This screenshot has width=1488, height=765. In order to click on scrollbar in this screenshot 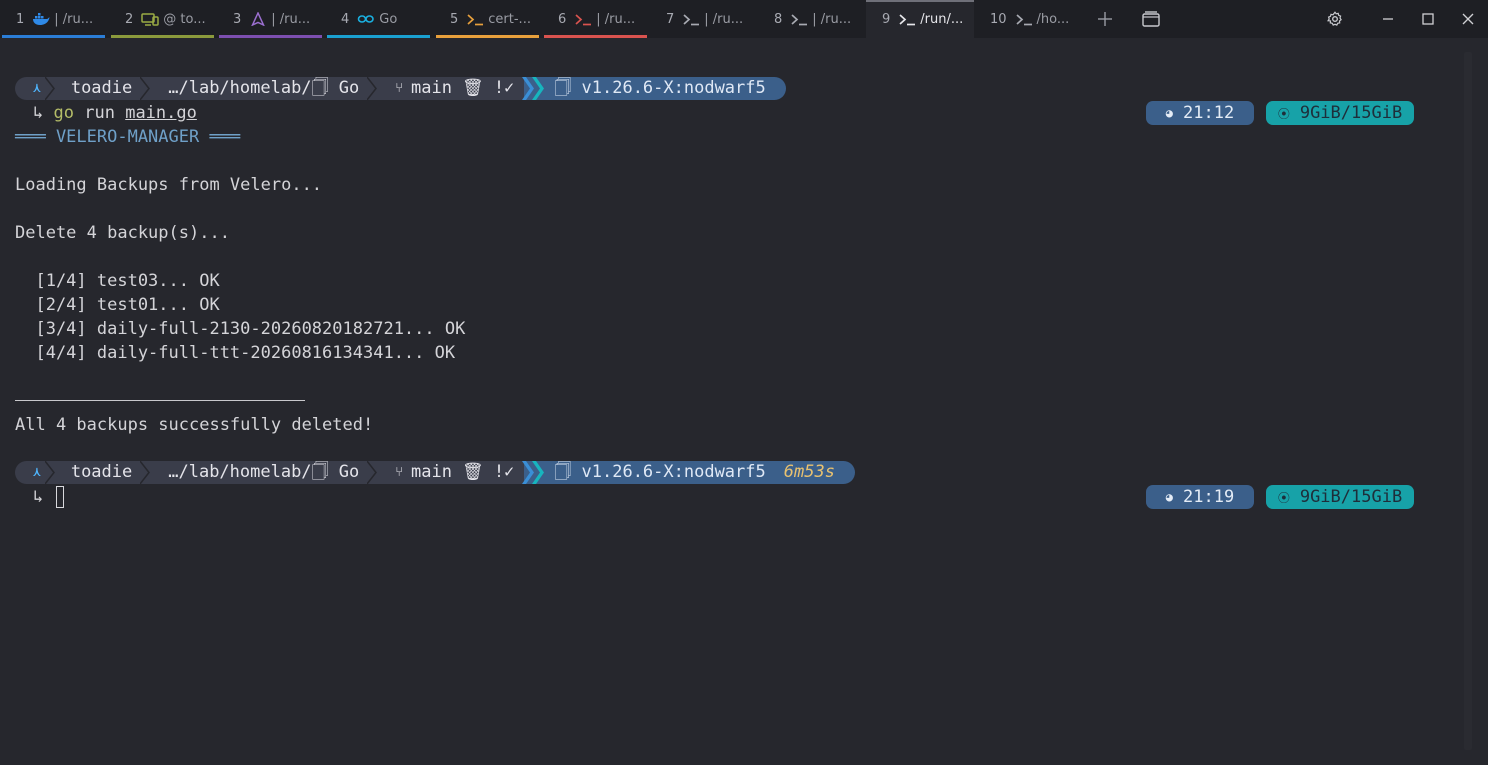, I will do `click(1468, 401)`.